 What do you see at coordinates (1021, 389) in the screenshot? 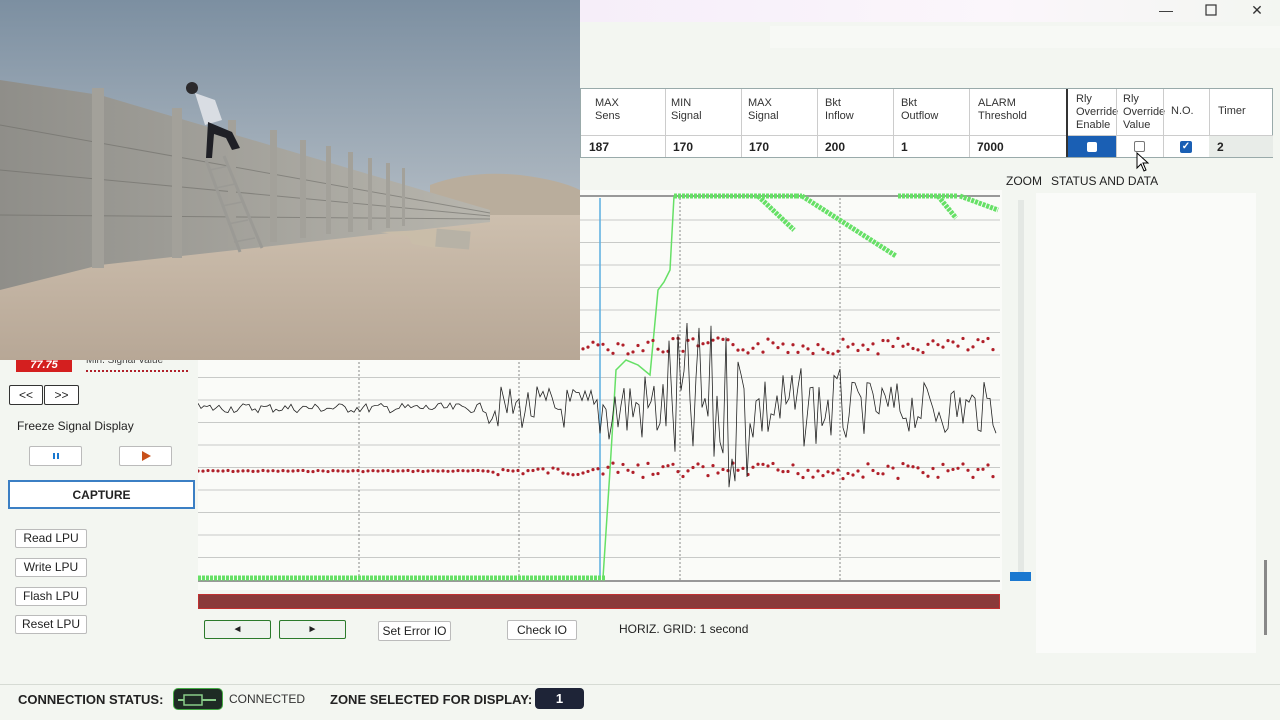
I see `zoom-slider-track` at bounding box center [1021, 389].